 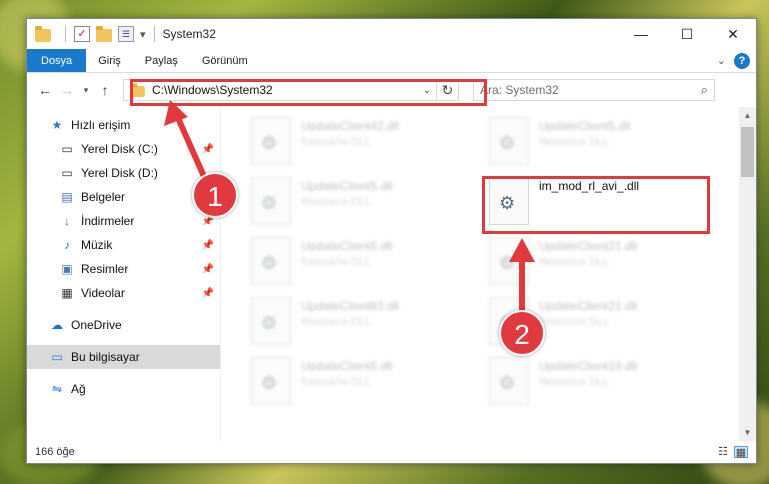 I want to click on arrow-2-head, so click(x=522, y=250).